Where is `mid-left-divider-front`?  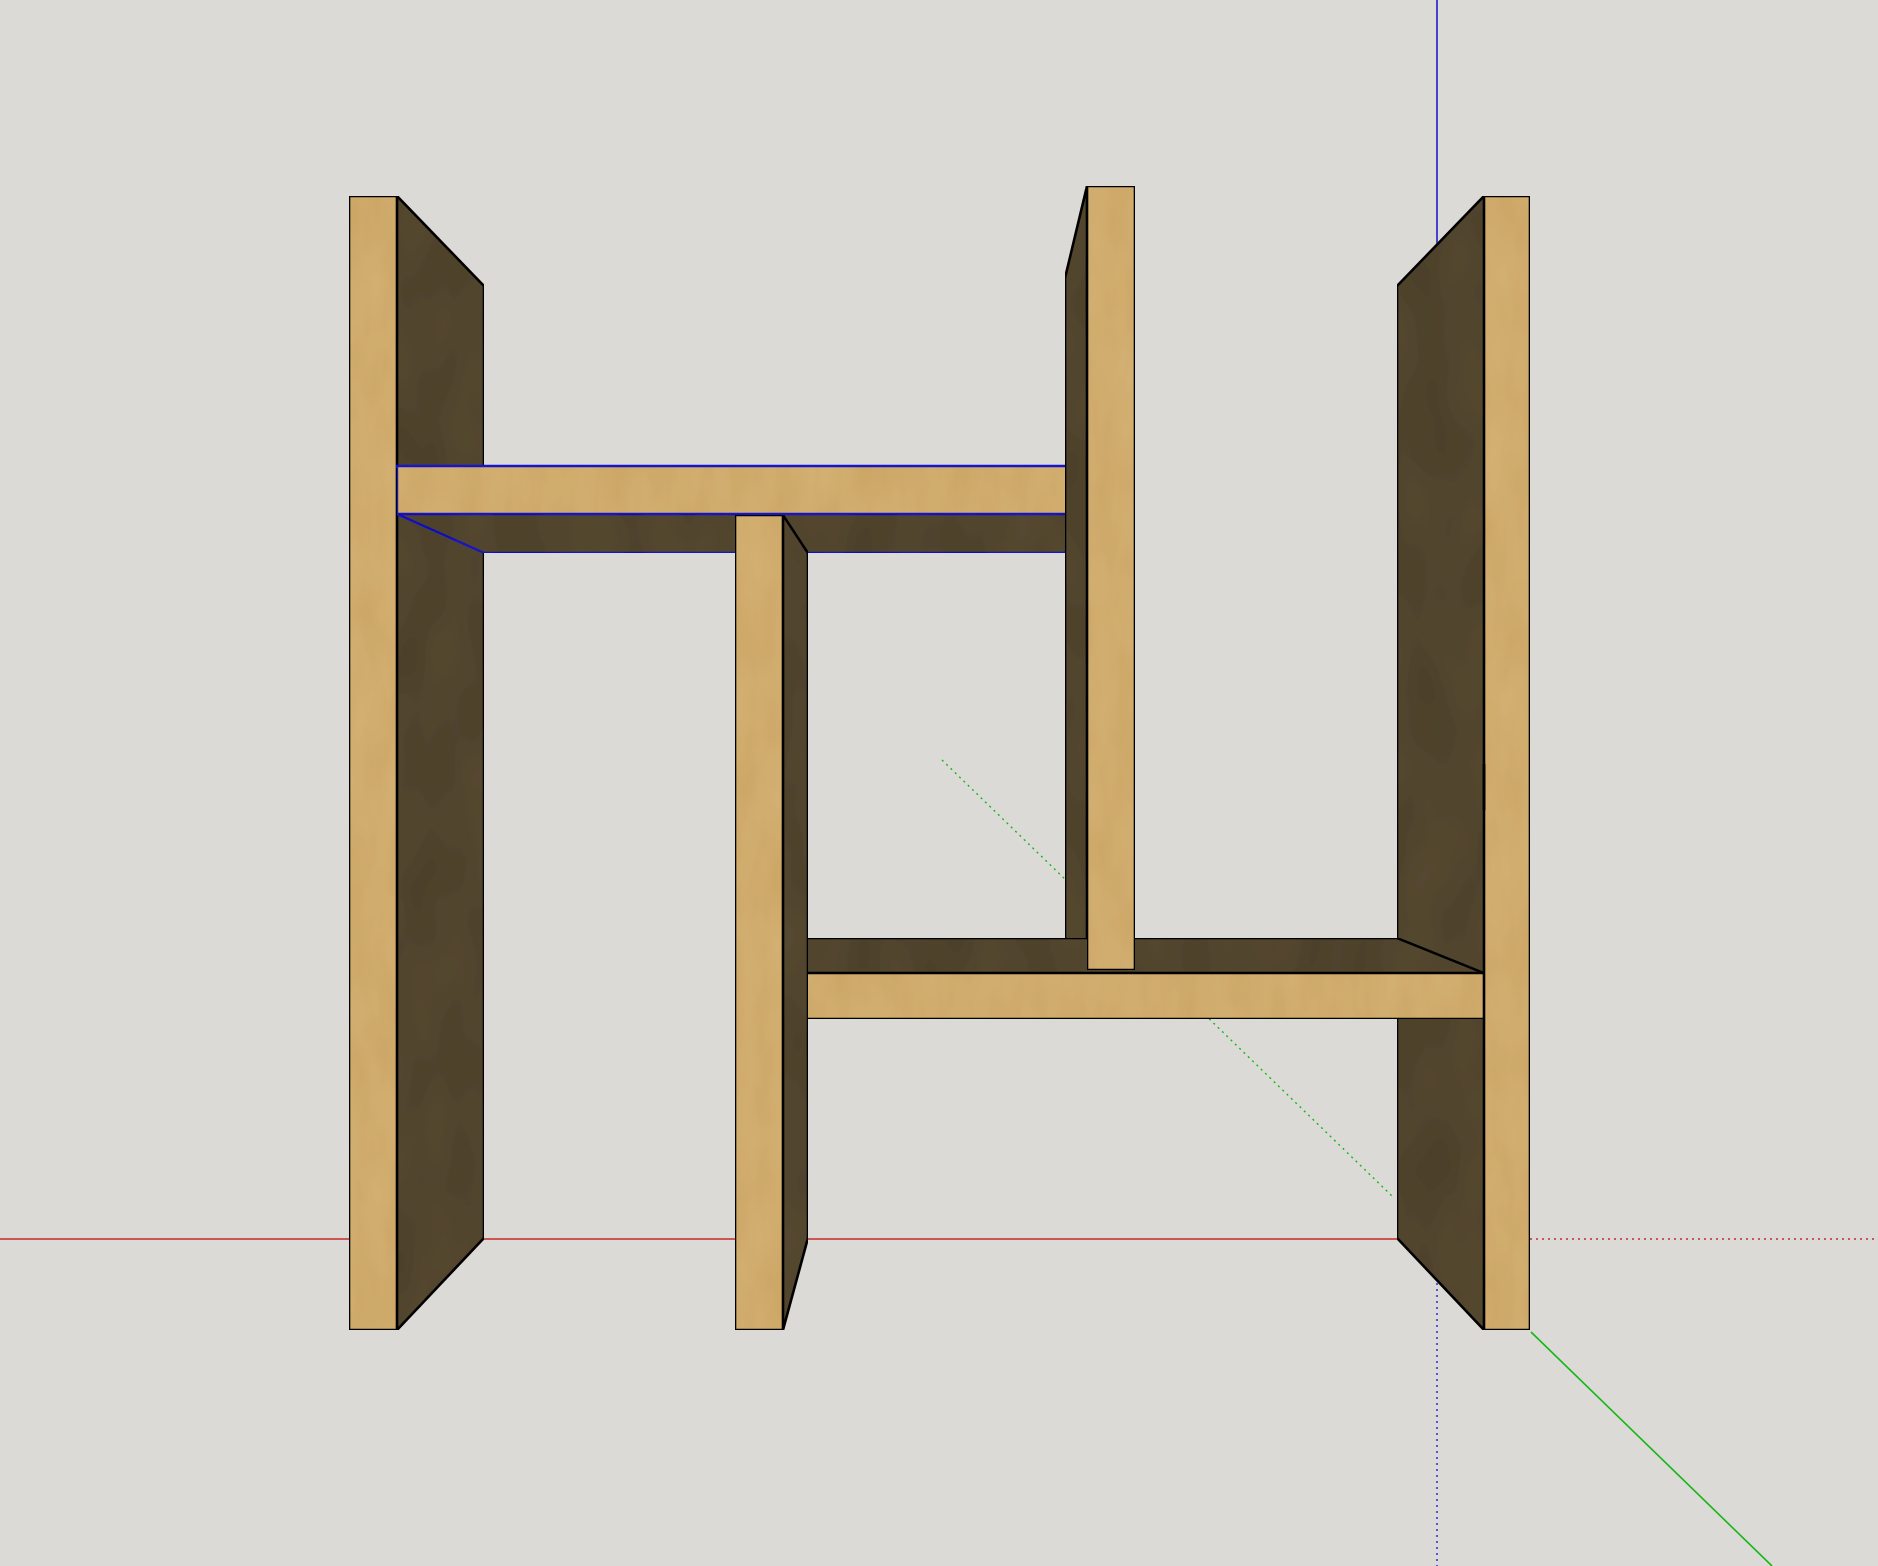
mid-left-divider-front is located at coordinates (759, 922).